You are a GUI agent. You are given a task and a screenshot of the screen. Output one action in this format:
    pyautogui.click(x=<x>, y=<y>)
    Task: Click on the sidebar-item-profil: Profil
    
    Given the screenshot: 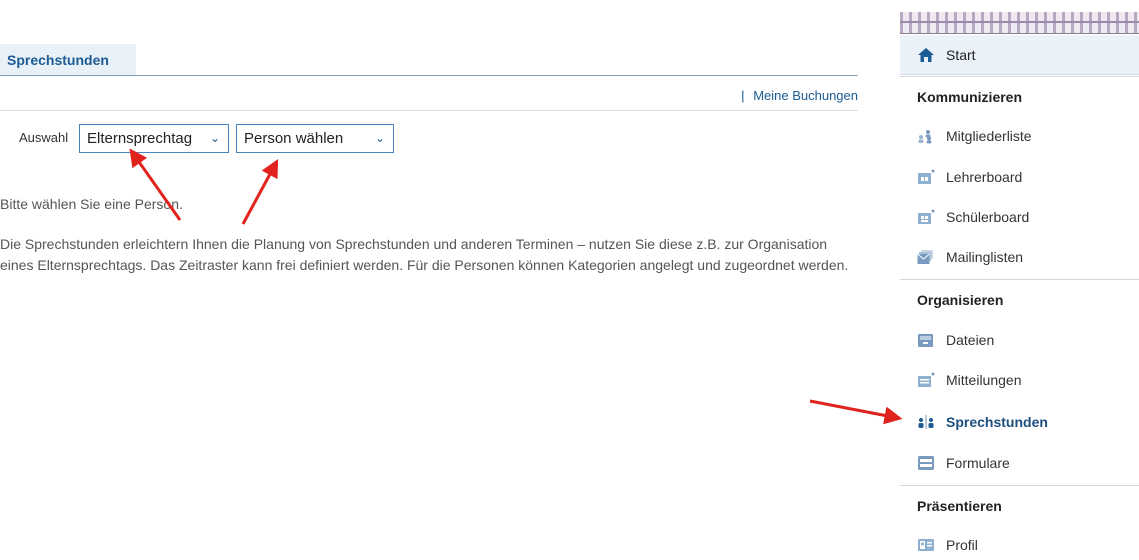 What is the action you would take?
    pyautogui.click(x=1019, y=542)
    